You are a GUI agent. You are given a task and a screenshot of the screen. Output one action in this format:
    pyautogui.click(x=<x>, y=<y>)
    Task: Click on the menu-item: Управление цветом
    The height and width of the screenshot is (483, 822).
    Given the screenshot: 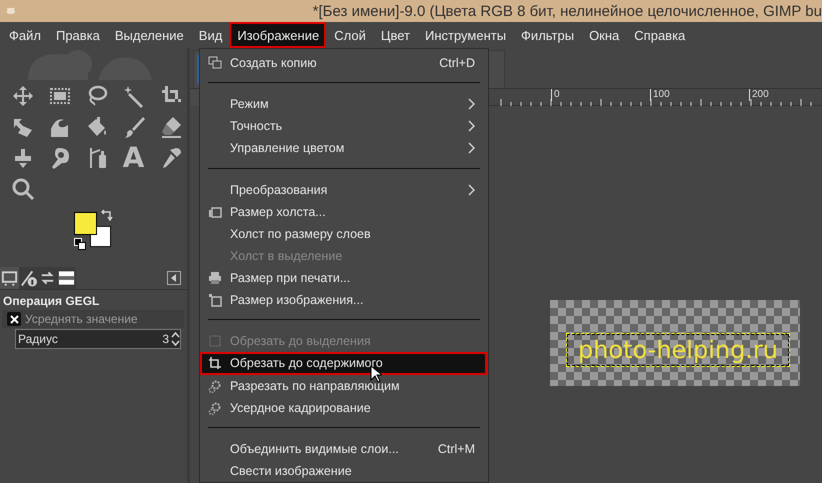 What is the action you would take?
    pyautogui.click(x=343, y=148)
    